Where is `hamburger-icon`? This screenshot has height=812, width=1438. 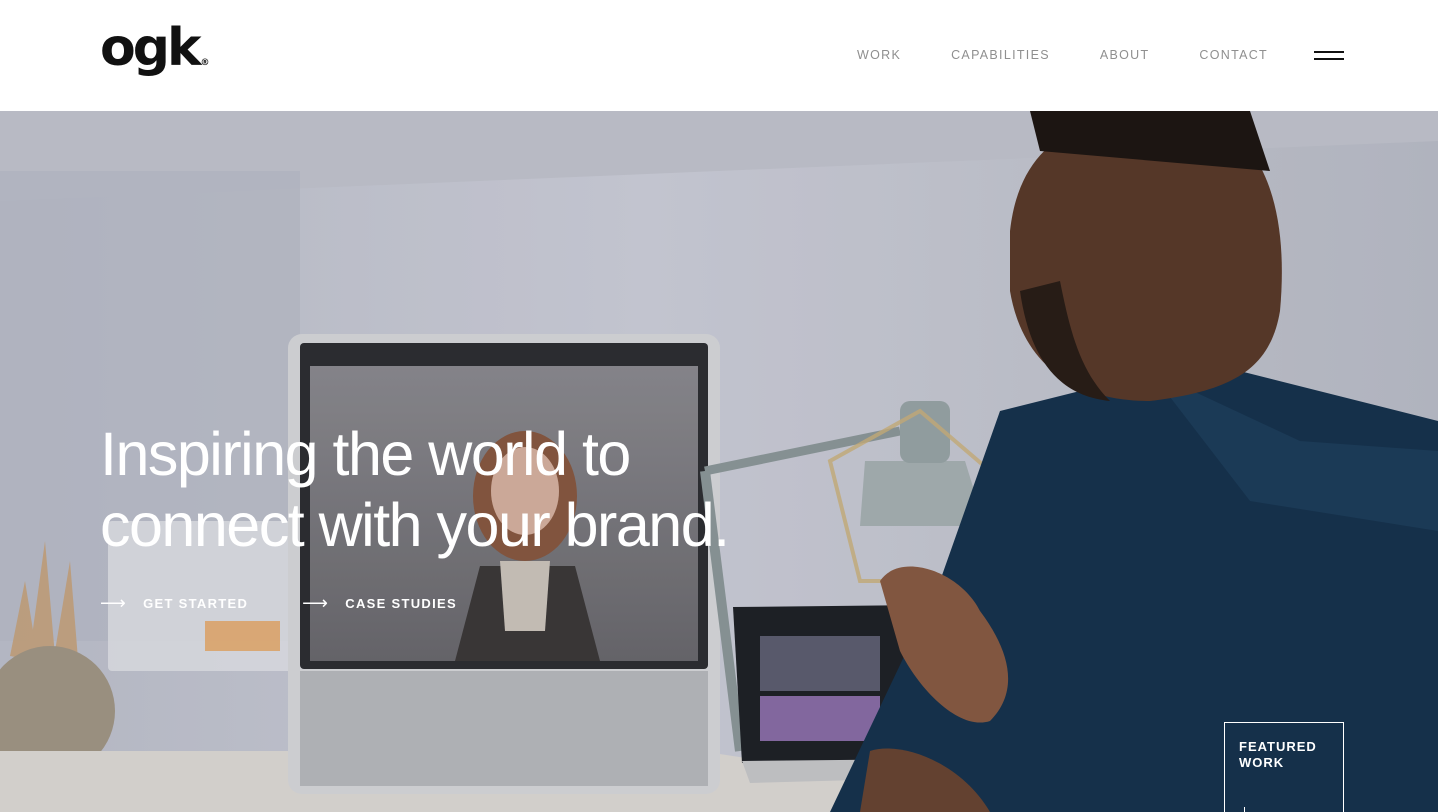
hamburger-icon is located at coordinates (1329, 55).